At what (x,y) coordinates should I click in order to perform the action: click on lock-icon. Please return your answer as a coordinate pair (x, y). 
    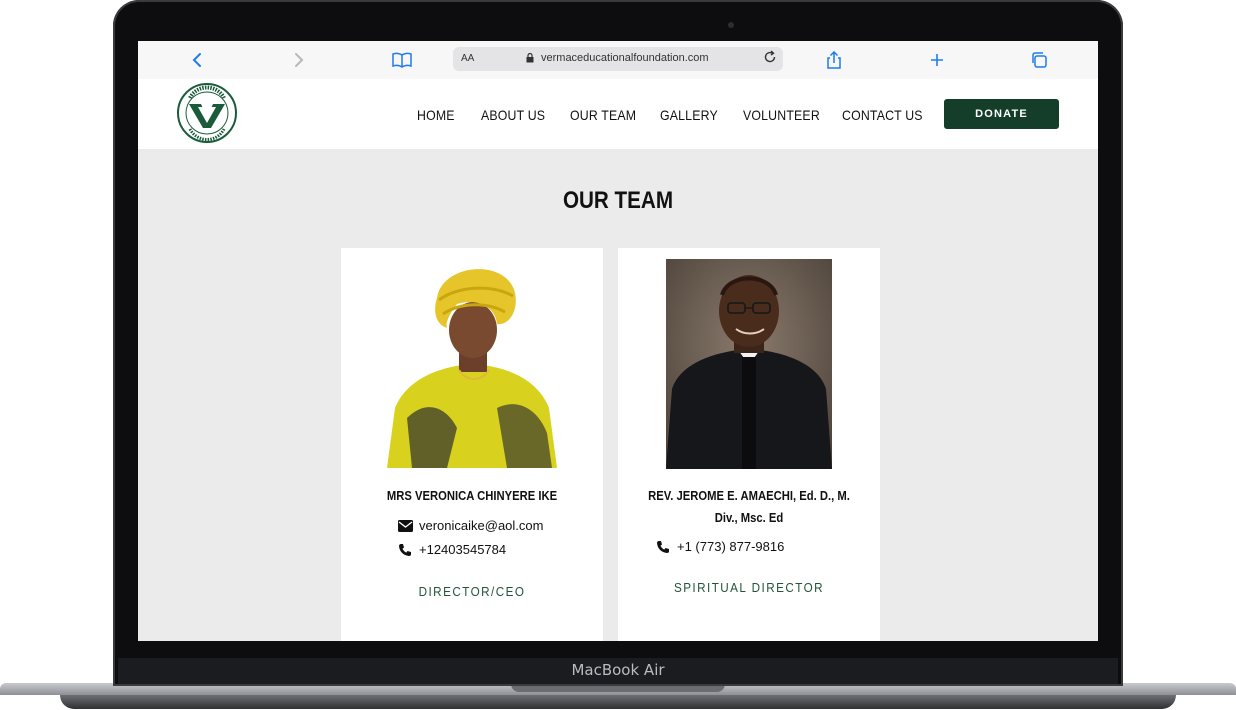
    Looking at the image, I should click on (530, 59).